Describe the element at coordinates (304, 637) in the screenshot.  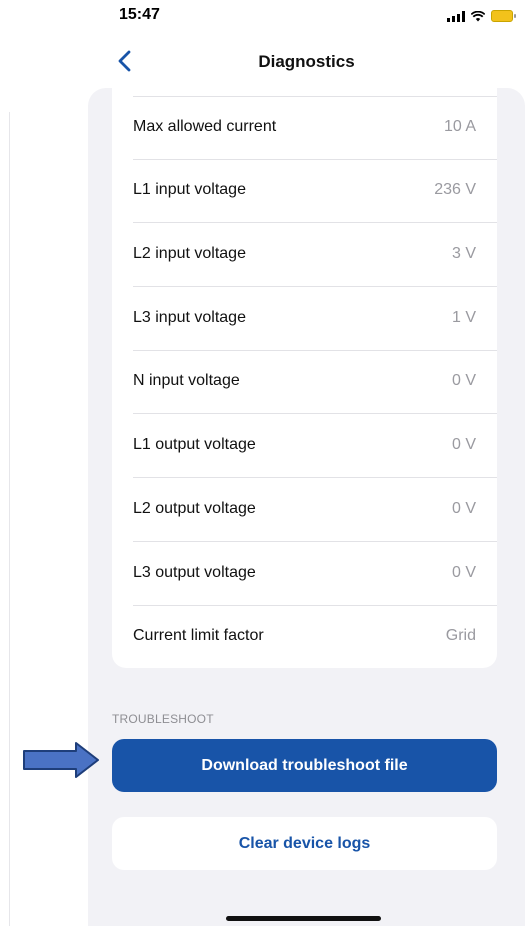
I see `list-item: Current limit factor Grid` at that location.